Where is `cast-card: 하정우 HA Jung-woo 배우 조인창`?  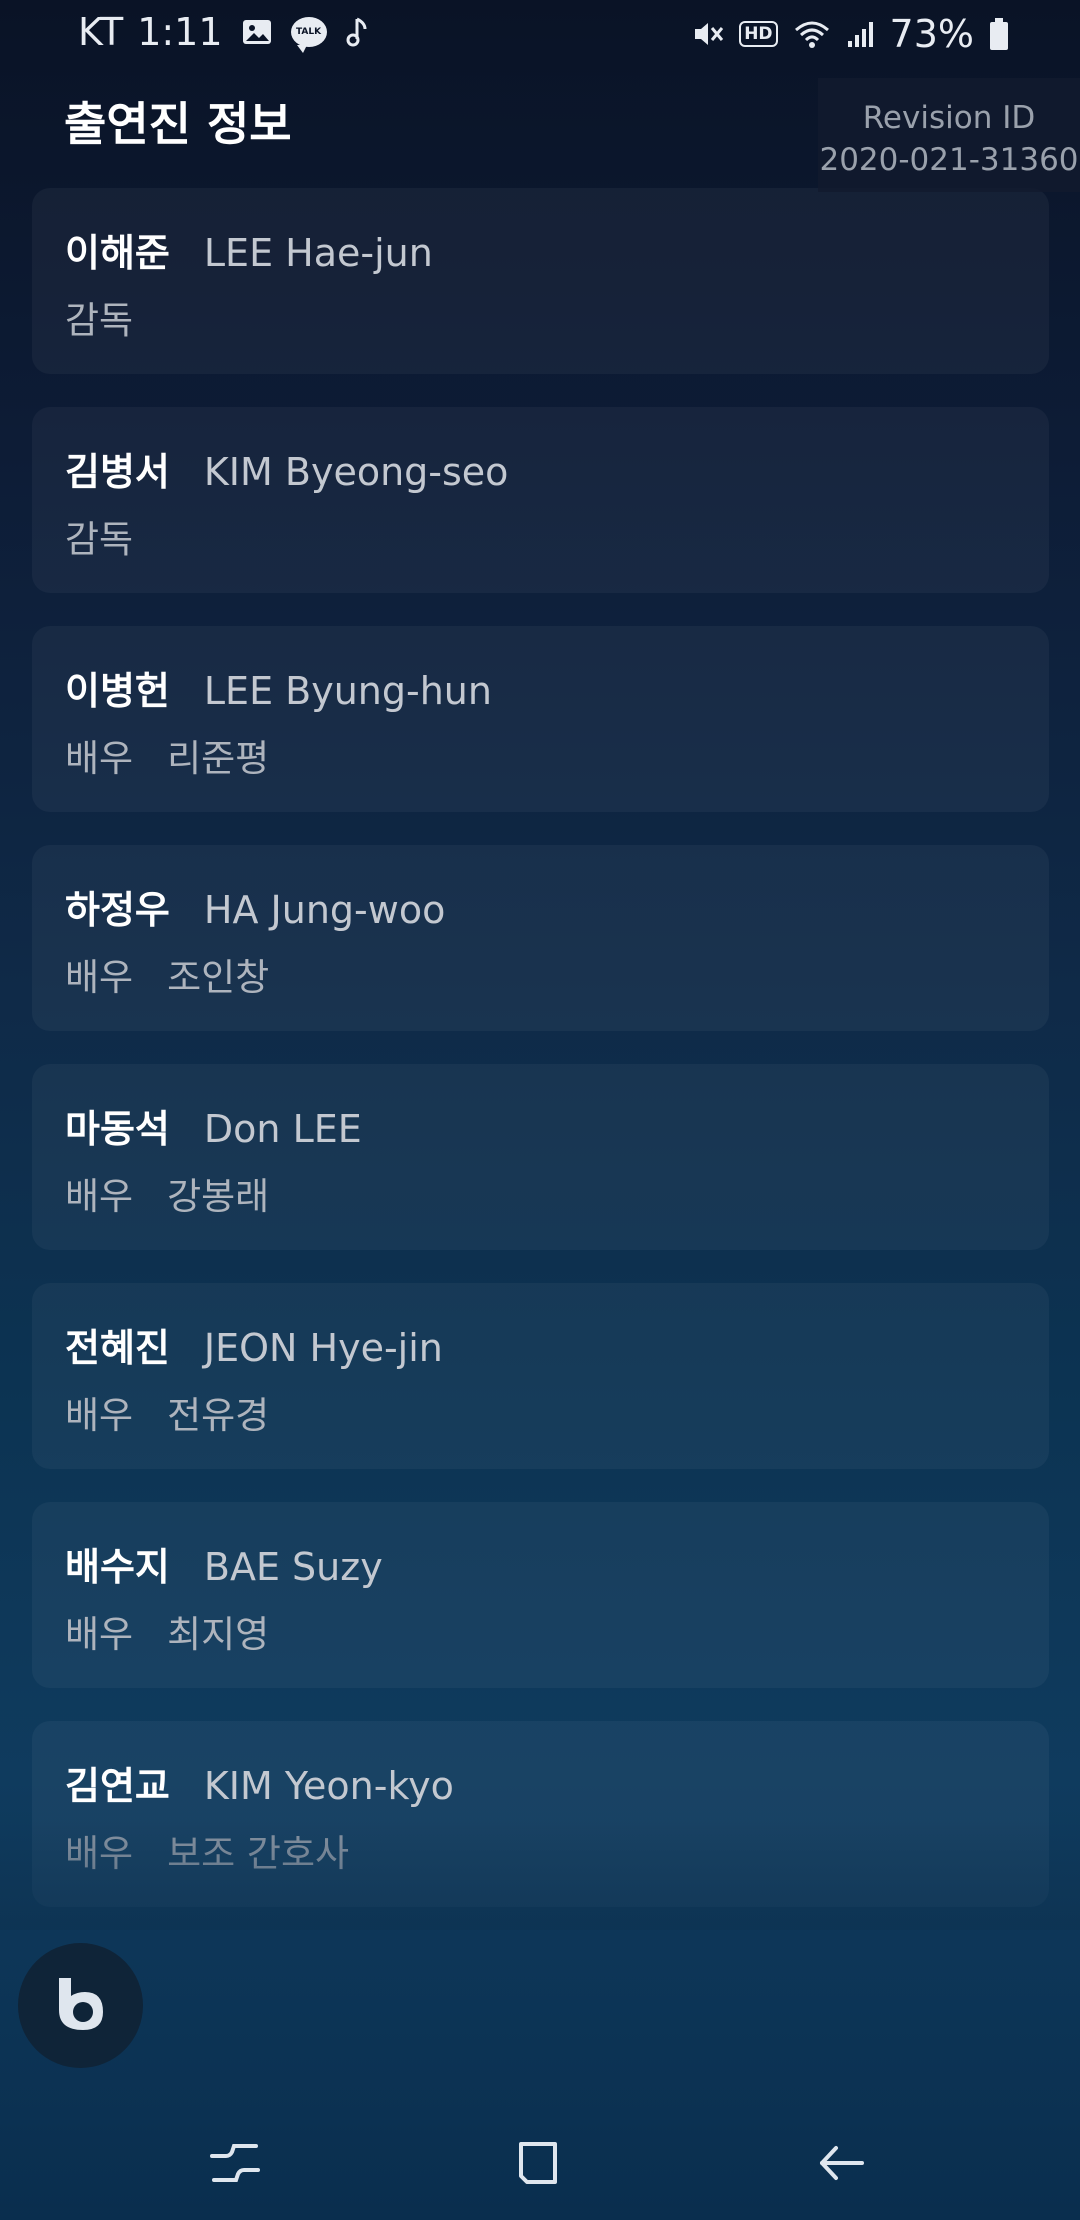 cast-card: 하정우 HA Jung-woo 배우 조인창 is located at coordinates (540, 938).